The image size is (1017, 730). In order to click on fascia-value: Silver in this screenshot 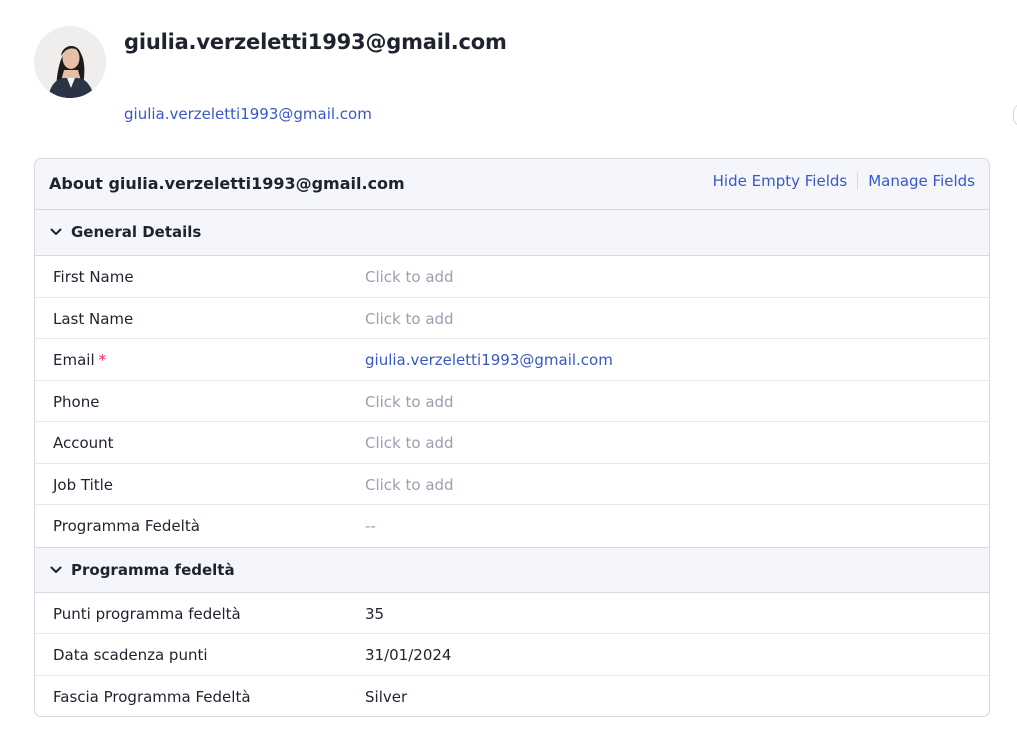, I will do `click(386, 697)`.